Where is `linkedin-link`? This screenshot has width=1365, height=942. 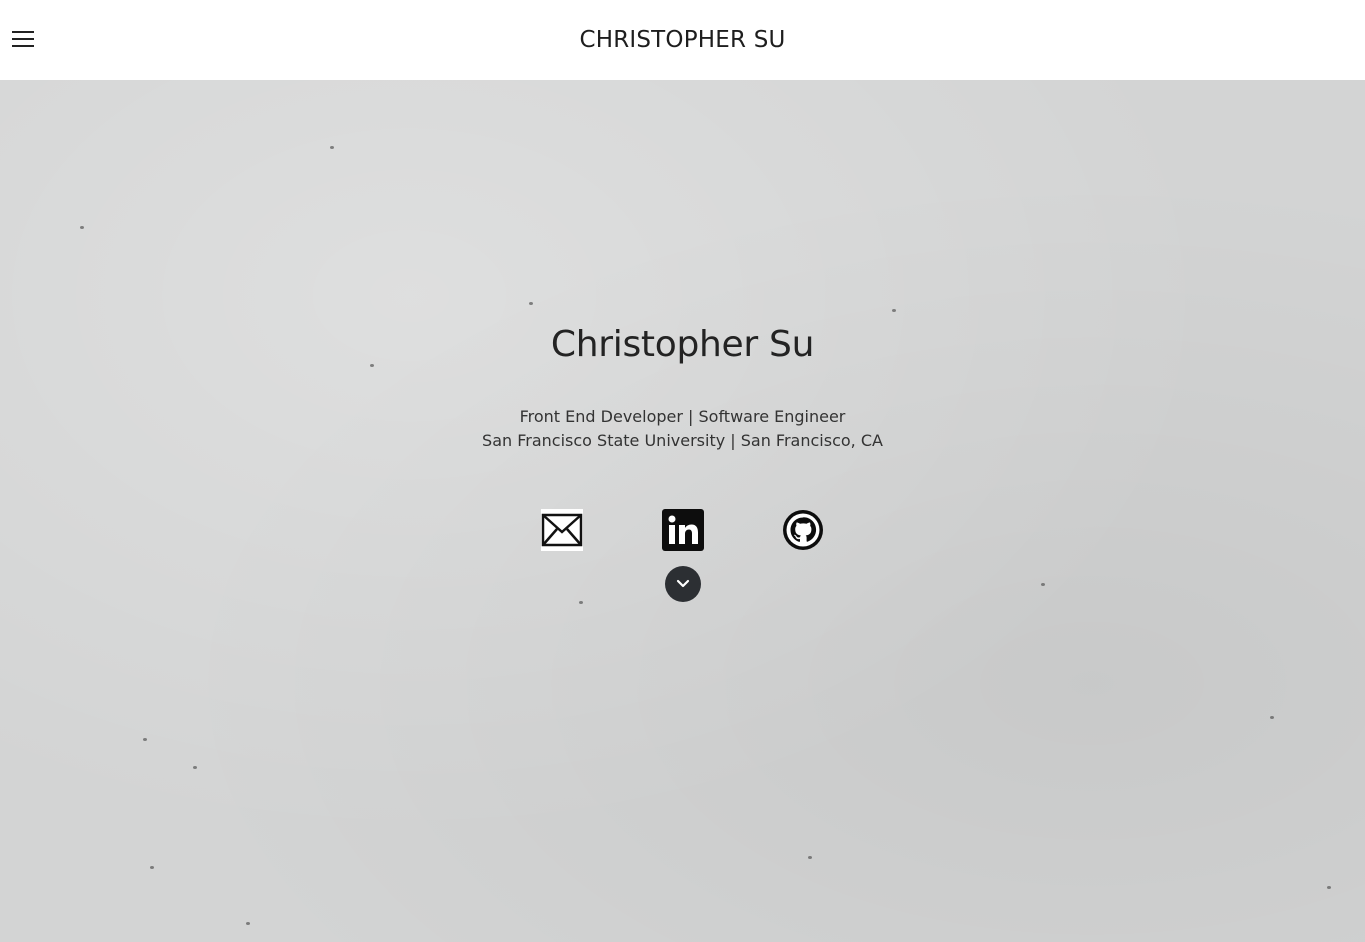 linkedin-link is located at coordinates (683, 530).